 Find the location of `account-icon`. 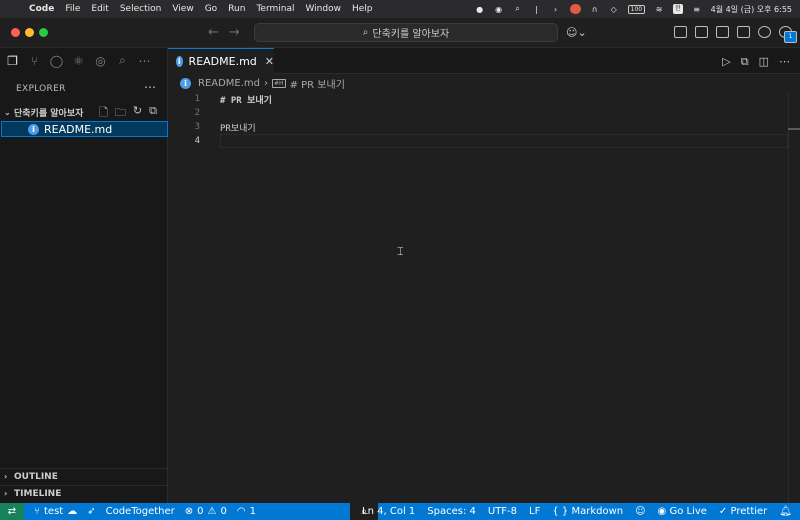

account-icon is located at coordinates (764, 32).